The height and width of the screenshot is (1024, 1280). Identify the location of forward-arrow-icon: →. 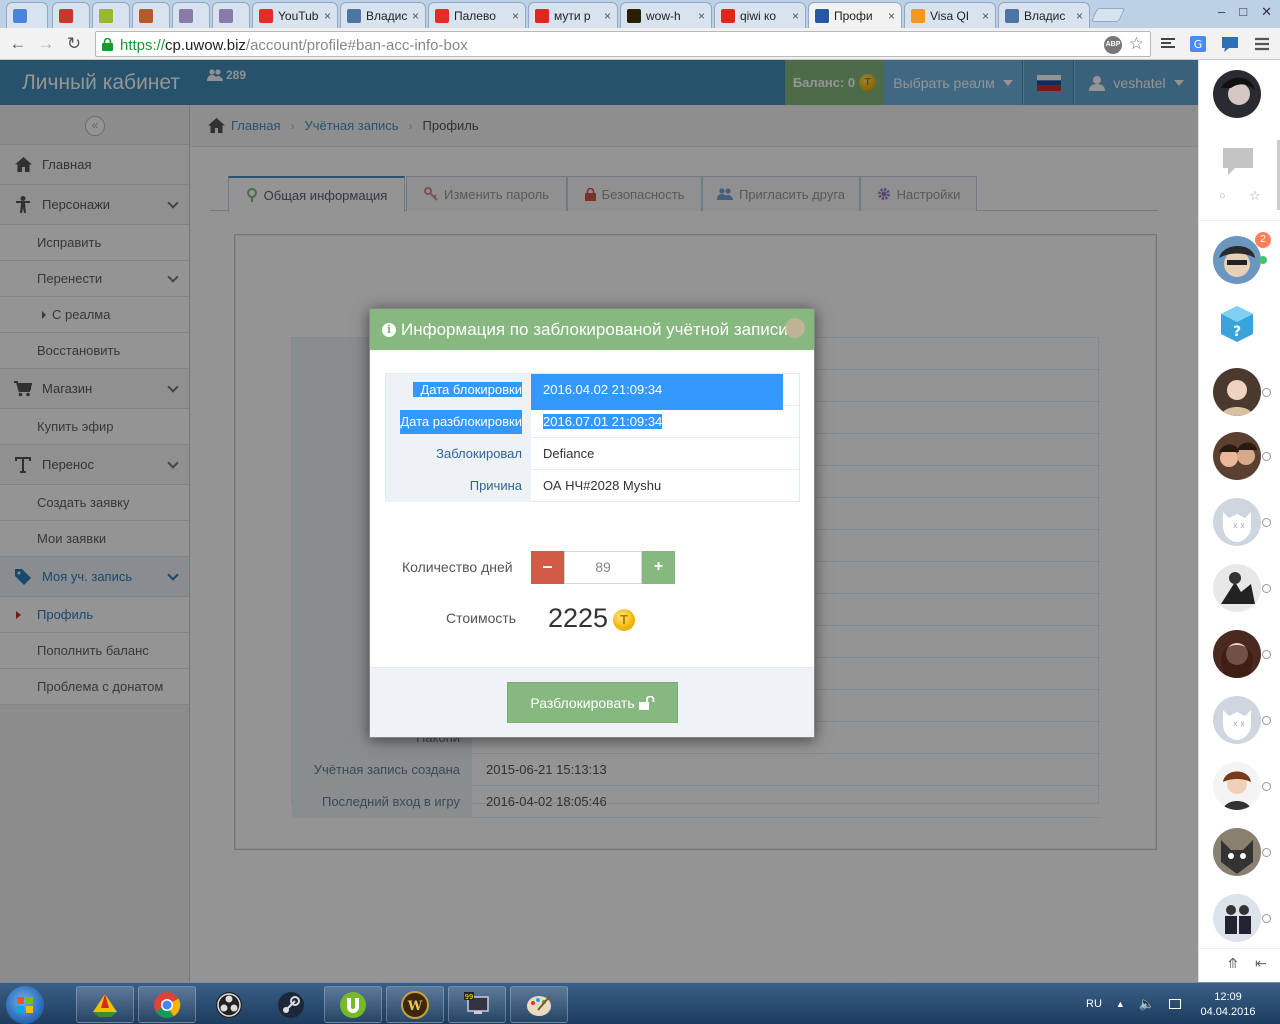
(46, 44).